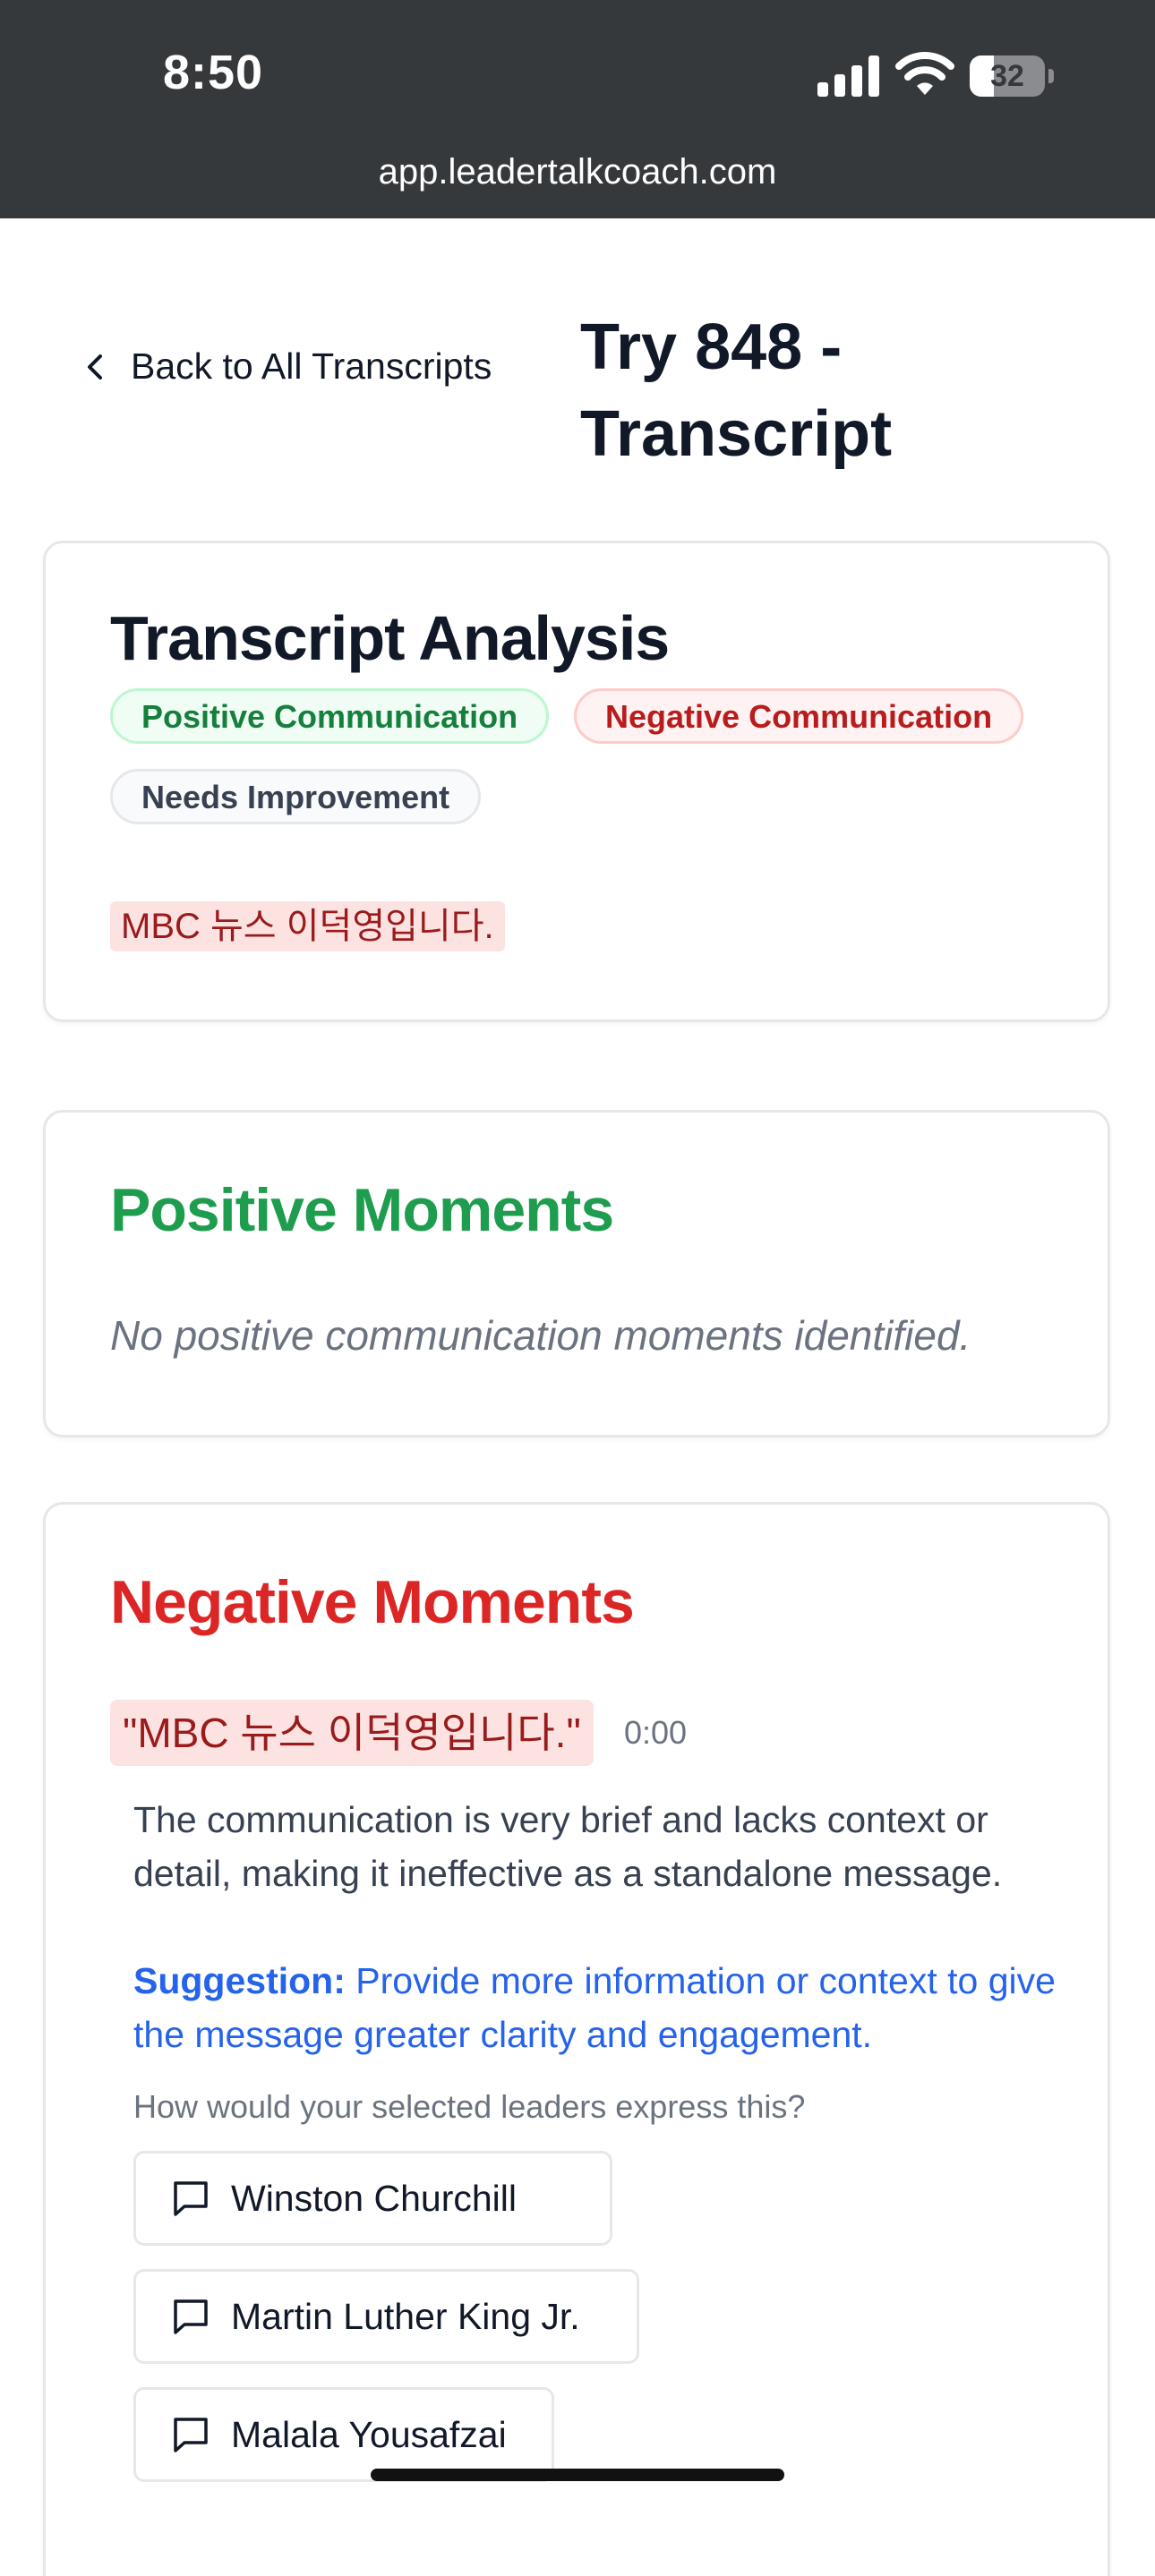  I want to click on battery-icon: 32, so click(1012, 76).